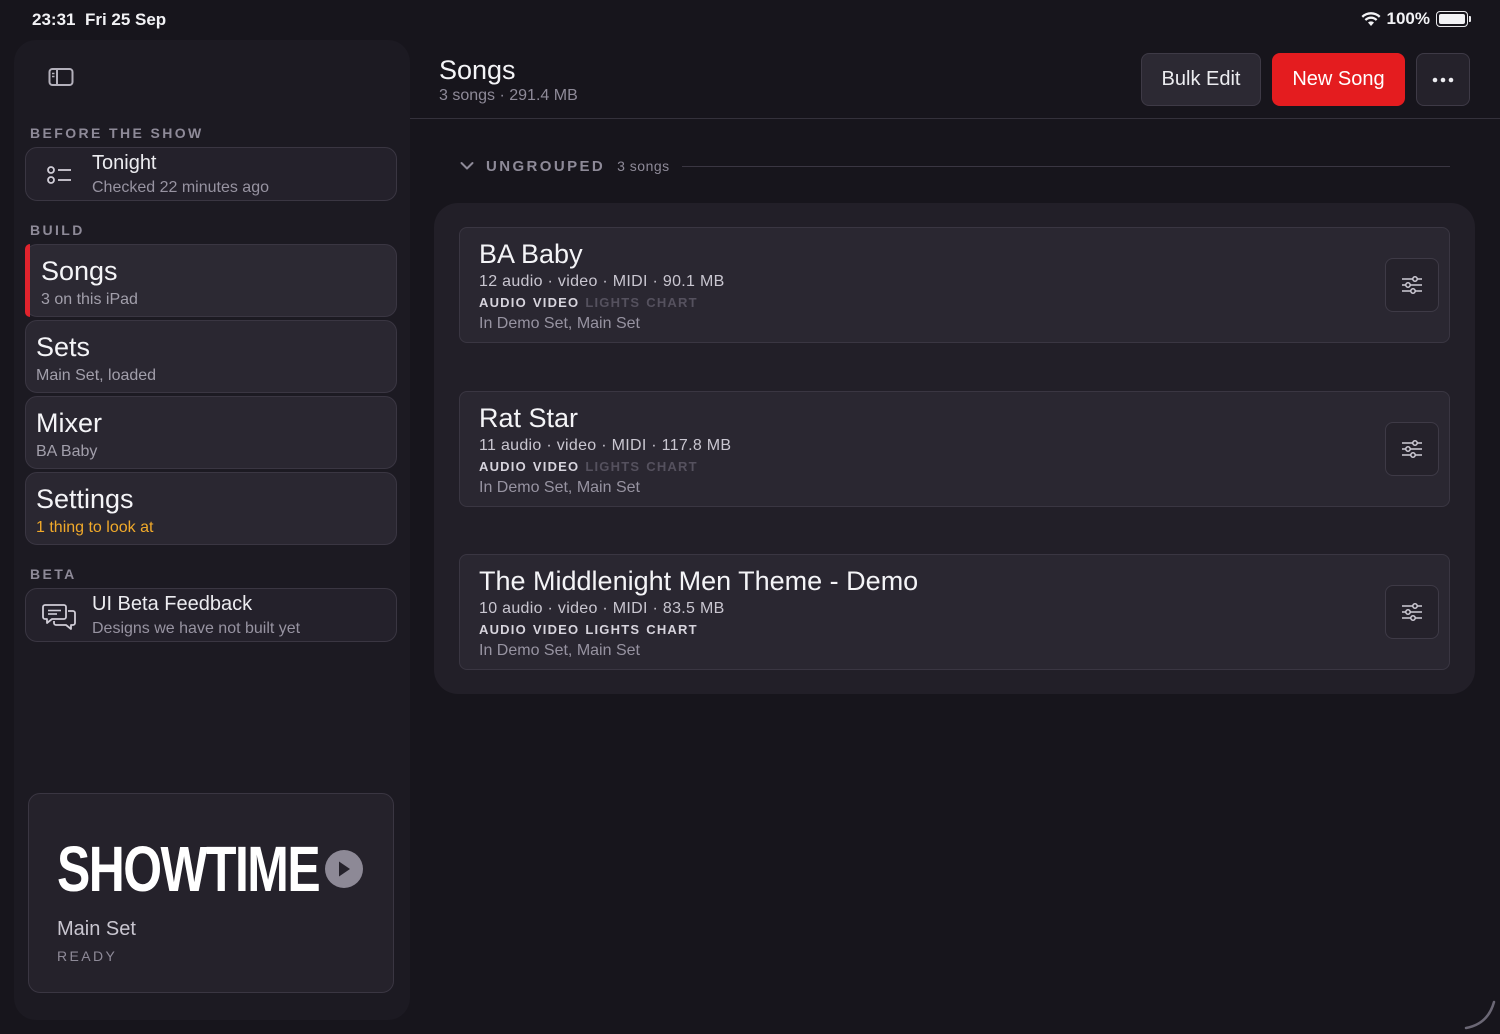  Describe the element at coordinates (96, 375) in the screenshot. I see `nav-subtitle: Main Set, loaded` at that location.